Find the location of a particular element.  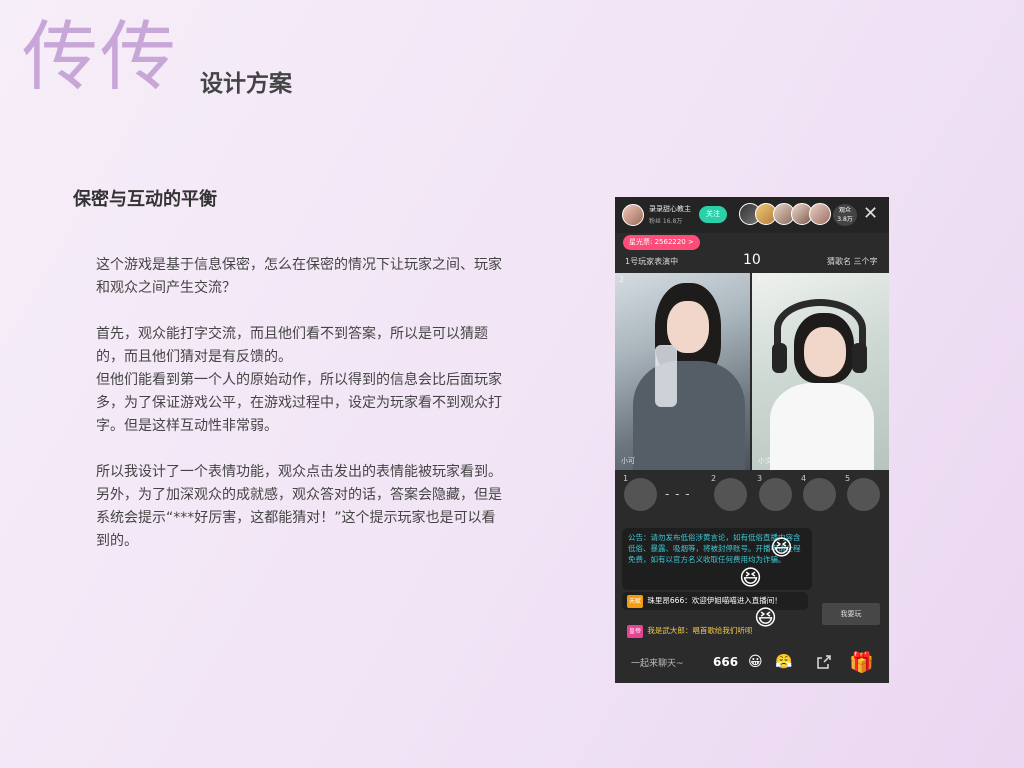

player-number: 3 is located at coordinates (759, 279).